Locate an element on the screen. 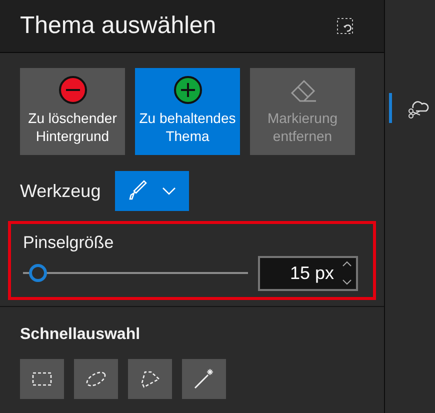 The image size is (435, 413). spinner-icon is located at coordinates (347, 273).